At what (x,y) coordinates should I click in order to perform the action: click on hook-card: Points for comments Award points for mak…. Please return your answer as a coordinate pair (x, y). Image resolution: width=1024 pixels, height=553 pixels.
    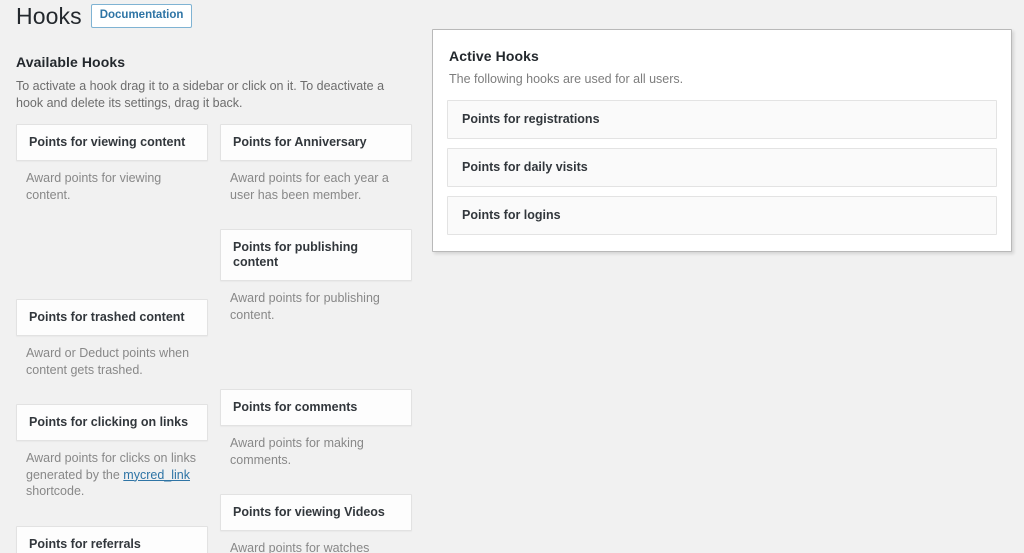
    Looking at the image, I should click on (316, 428).